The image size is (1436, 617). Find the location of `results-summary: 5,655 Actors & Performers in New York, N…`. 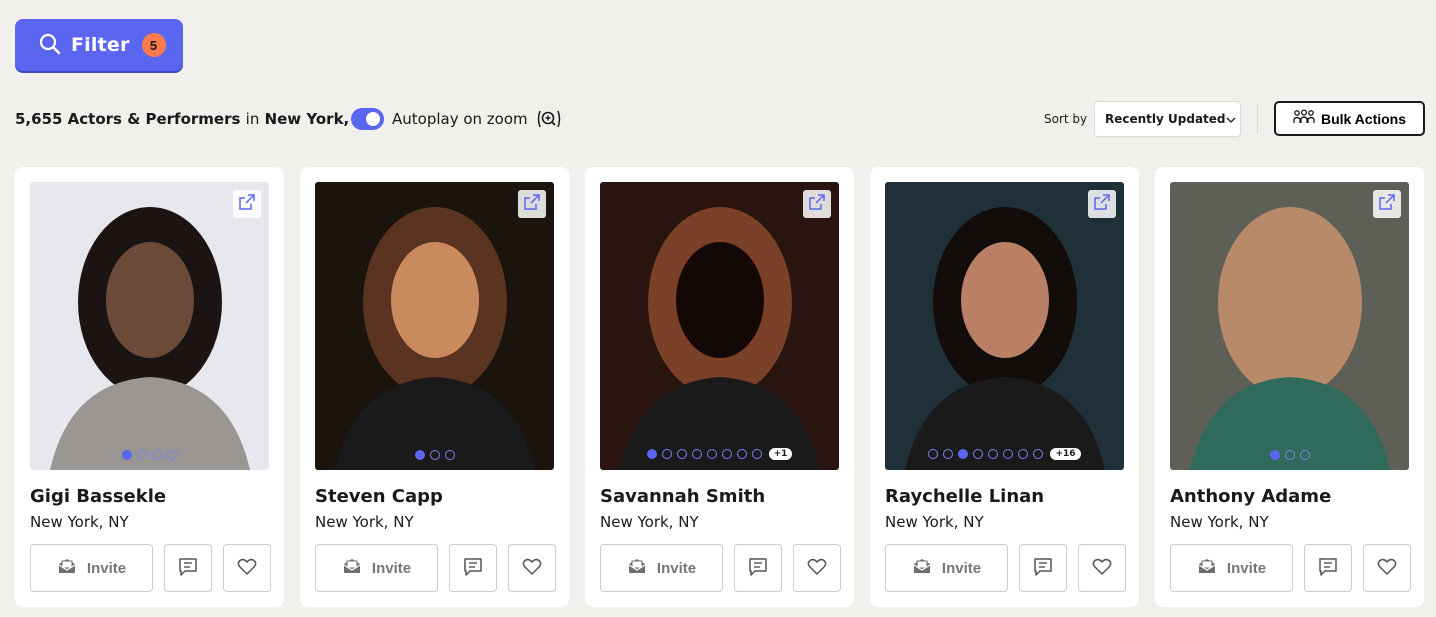

results-summary: 5,655 Actors & Performers in New York, N… is located at coordinates (196, 119).